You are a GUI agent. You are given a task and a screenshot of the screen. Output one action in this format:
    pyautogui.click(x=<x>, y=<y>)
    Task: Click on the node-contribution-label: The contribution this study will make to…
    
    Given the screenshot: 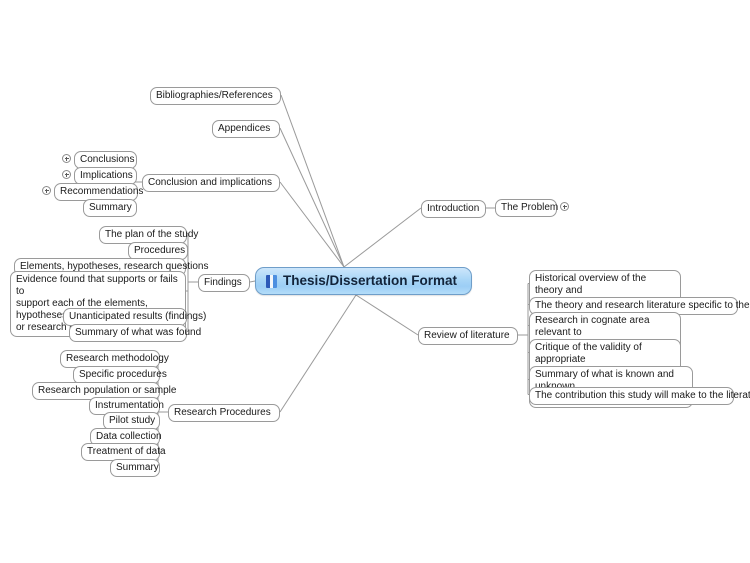 What is the action you would take?
    pyautogui.click(x=642, y=395)
    